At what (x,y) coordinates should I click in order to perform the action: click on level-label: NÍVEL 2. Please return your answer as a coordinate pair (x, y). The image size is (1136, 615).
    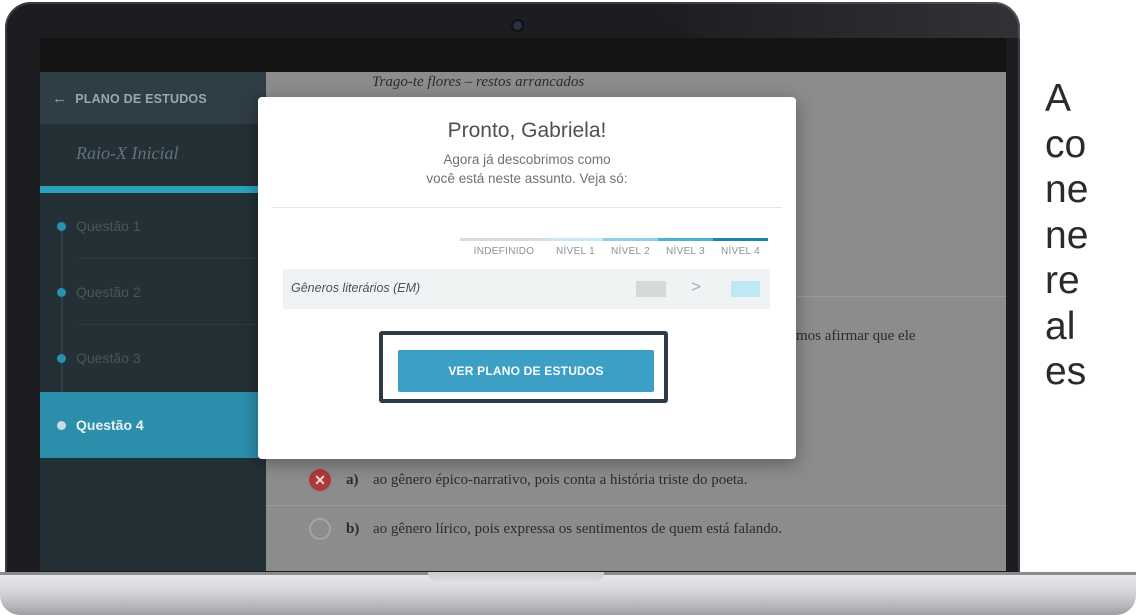
    Looking at the image, I should click on (630, 251).